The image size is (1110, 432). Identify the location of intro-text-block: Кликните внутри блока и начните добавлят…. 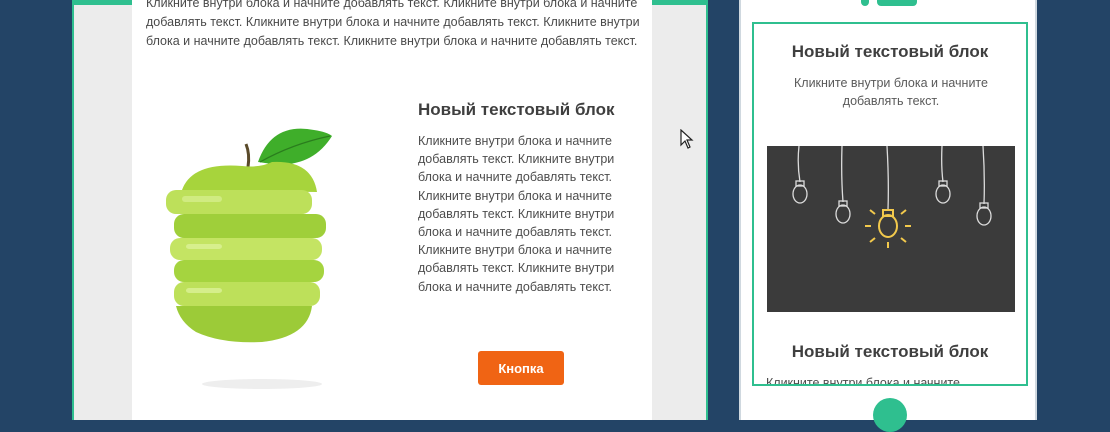
(396, 25).